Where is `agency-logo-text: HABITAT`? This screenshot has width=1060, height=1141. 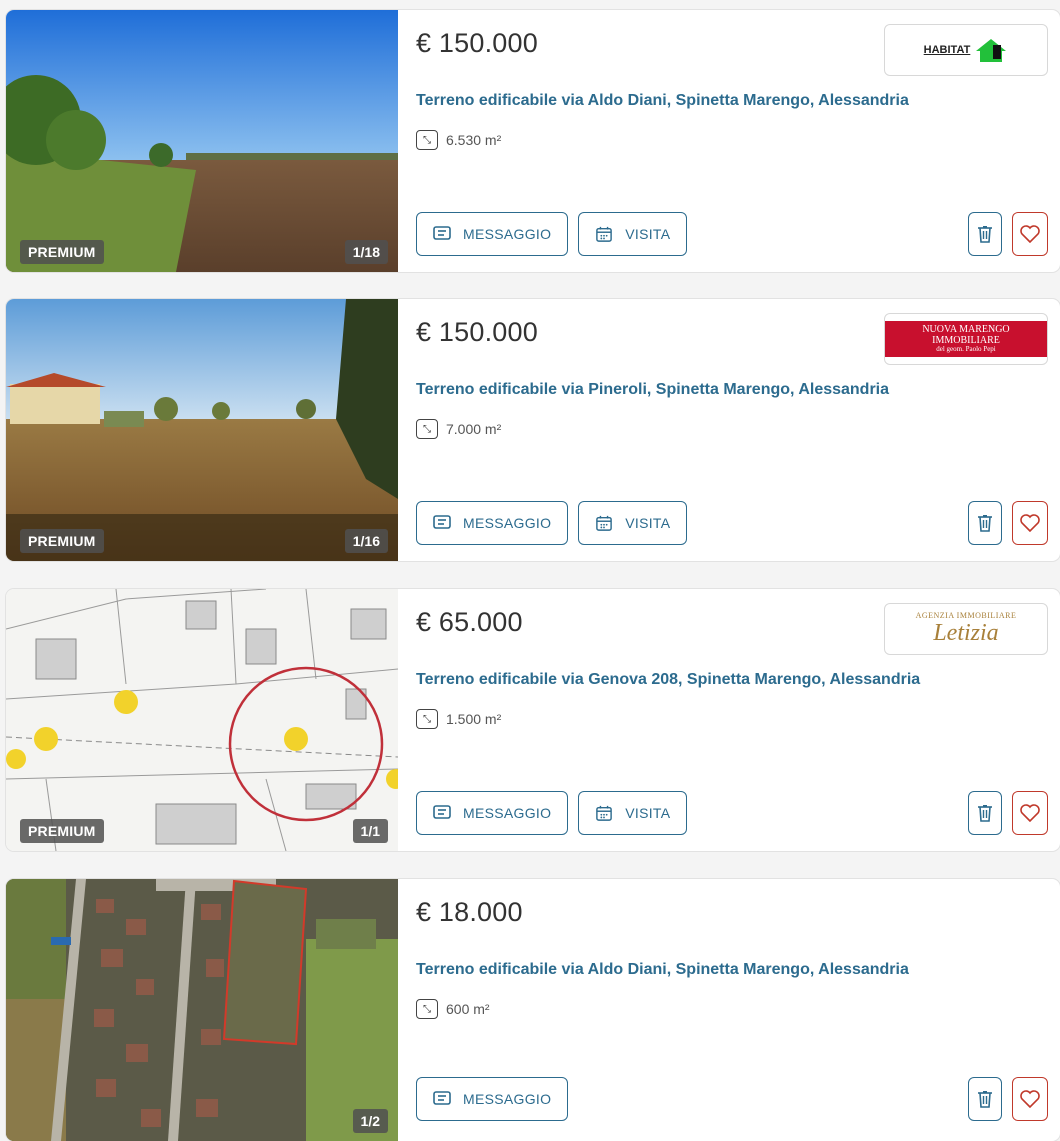
agency-logo-text: HABITAT is located at coordinates (947, 50).